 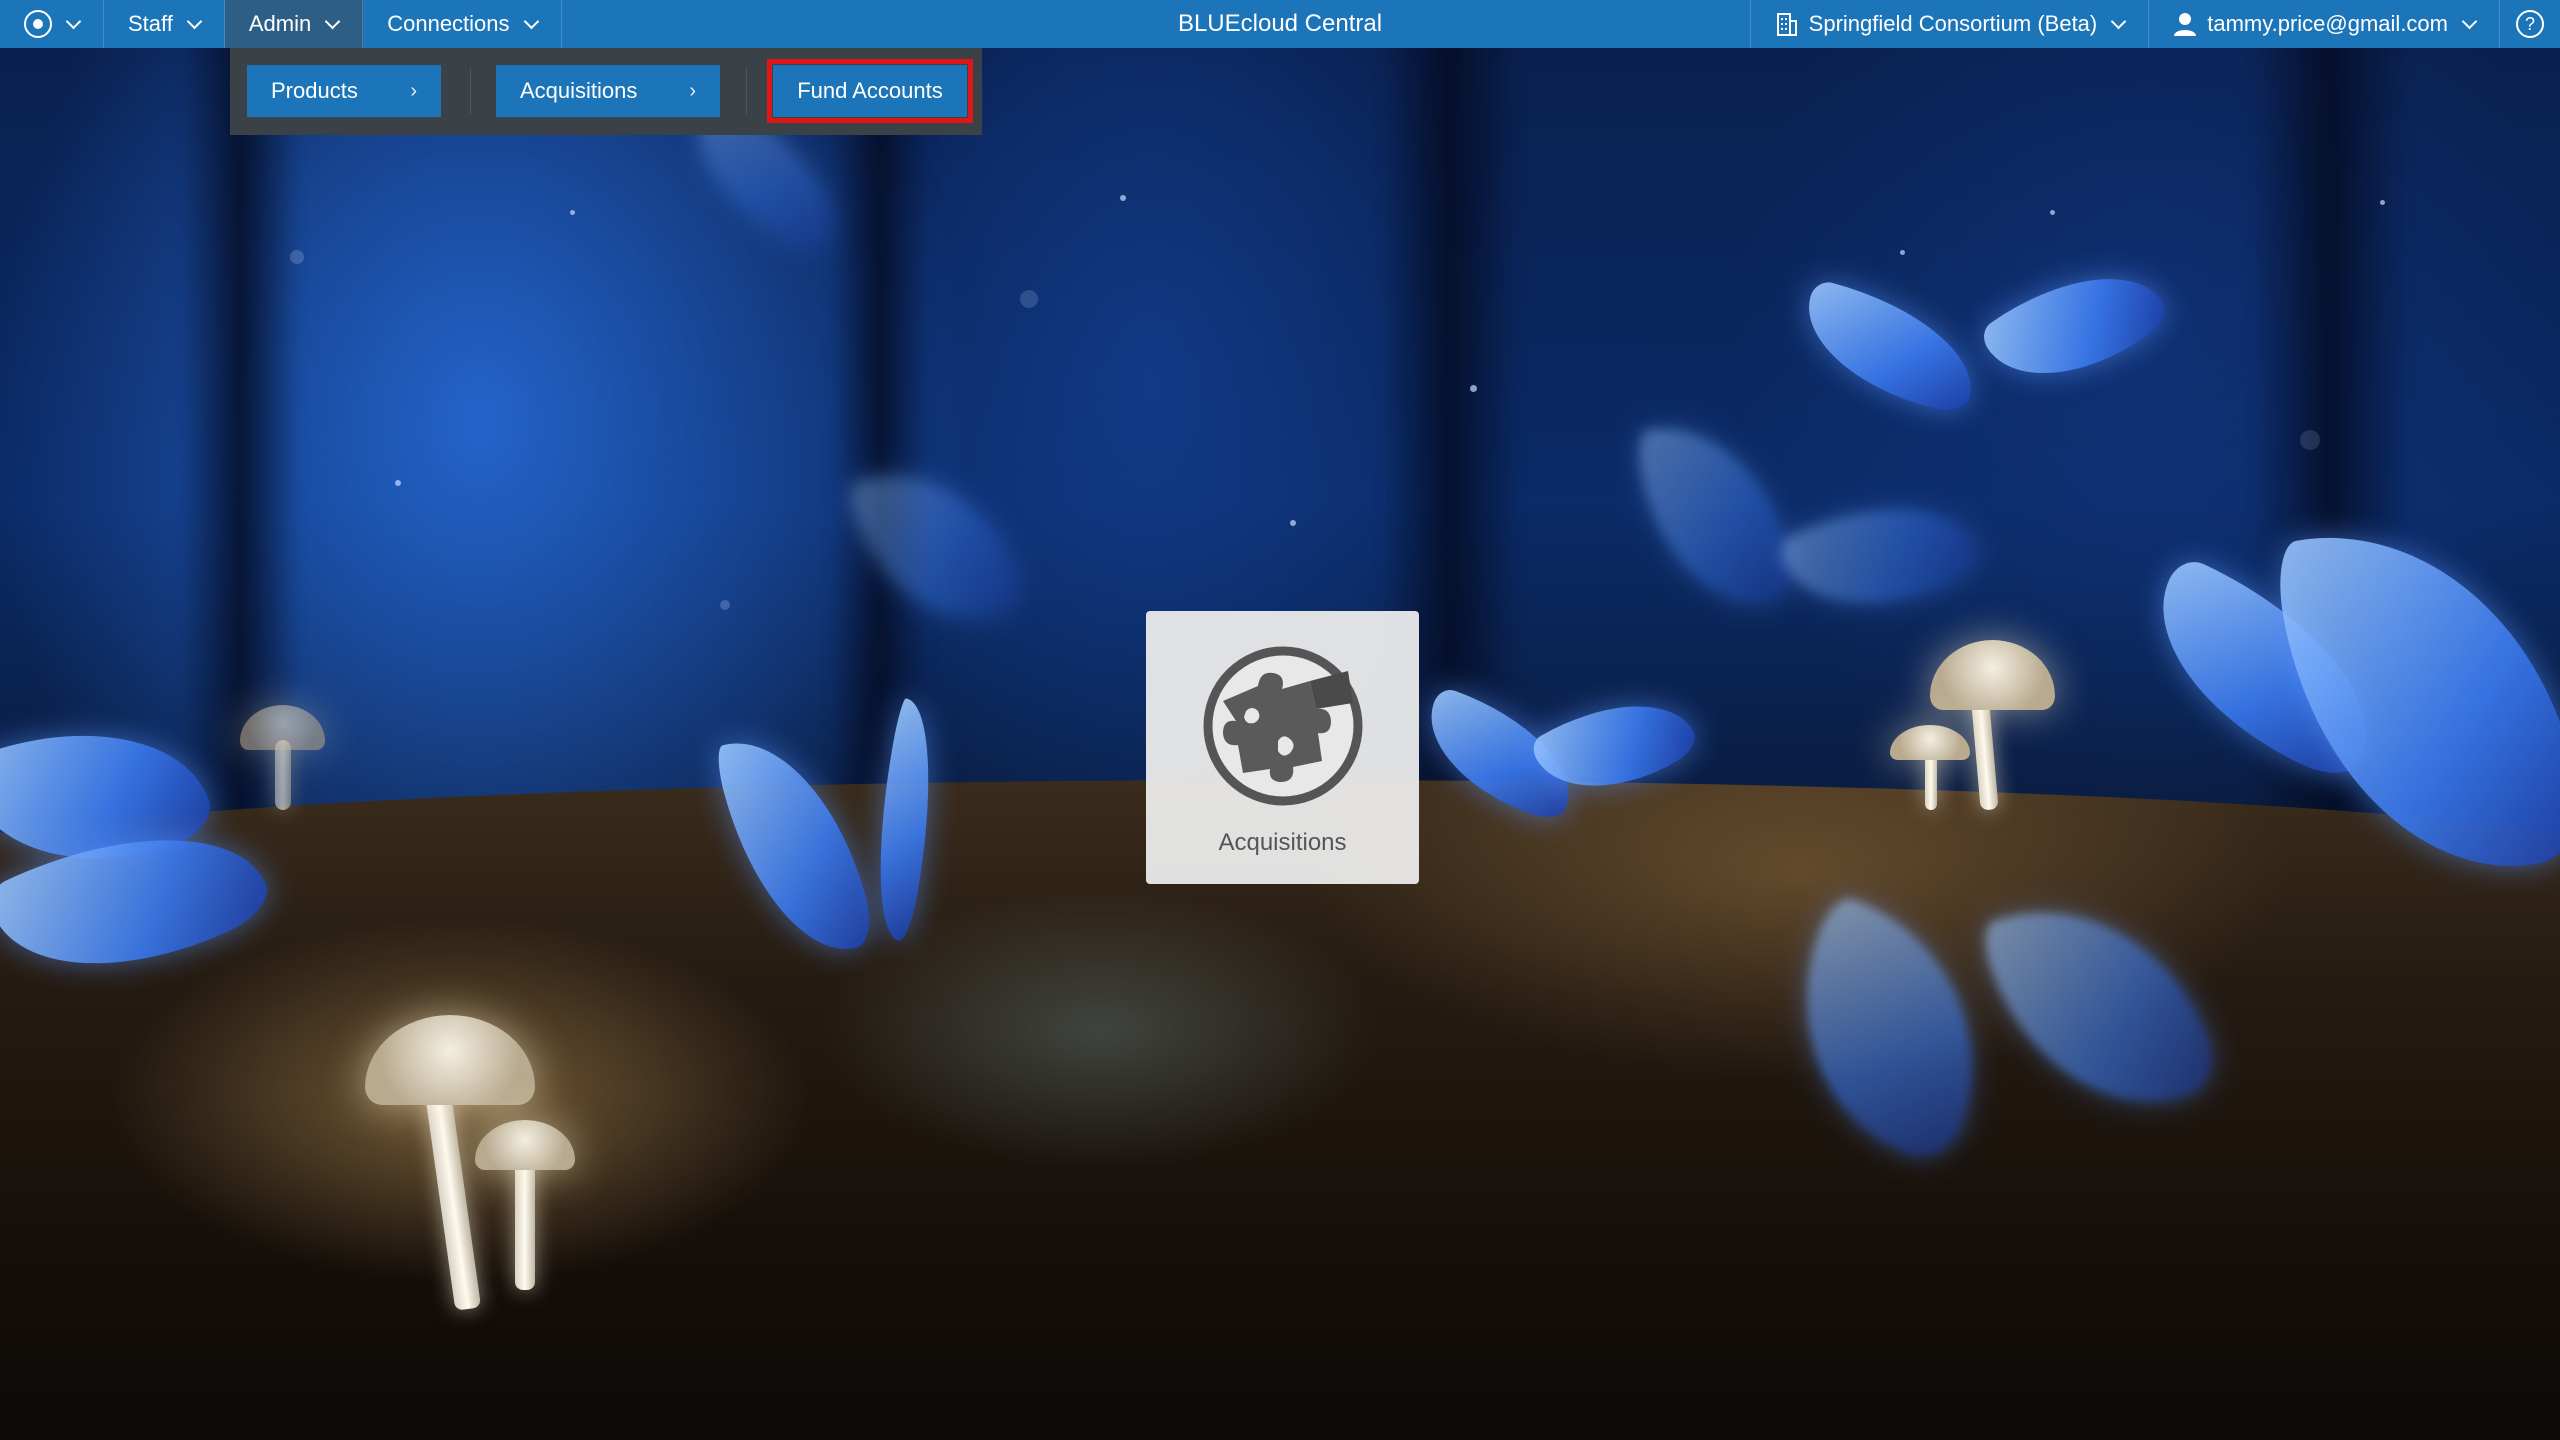 What do you see at coordinates (579, 90) in the screenshot?
I see `menu-item-acquisitions-label: Acquisitions` at bounding box center [579, 90].